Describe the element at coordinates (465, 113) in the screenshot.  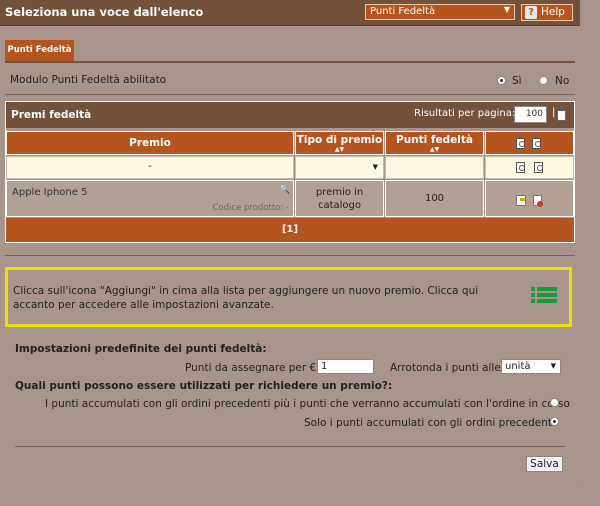
I see `results-per-page-label: Risultati per pagina:` at that location.